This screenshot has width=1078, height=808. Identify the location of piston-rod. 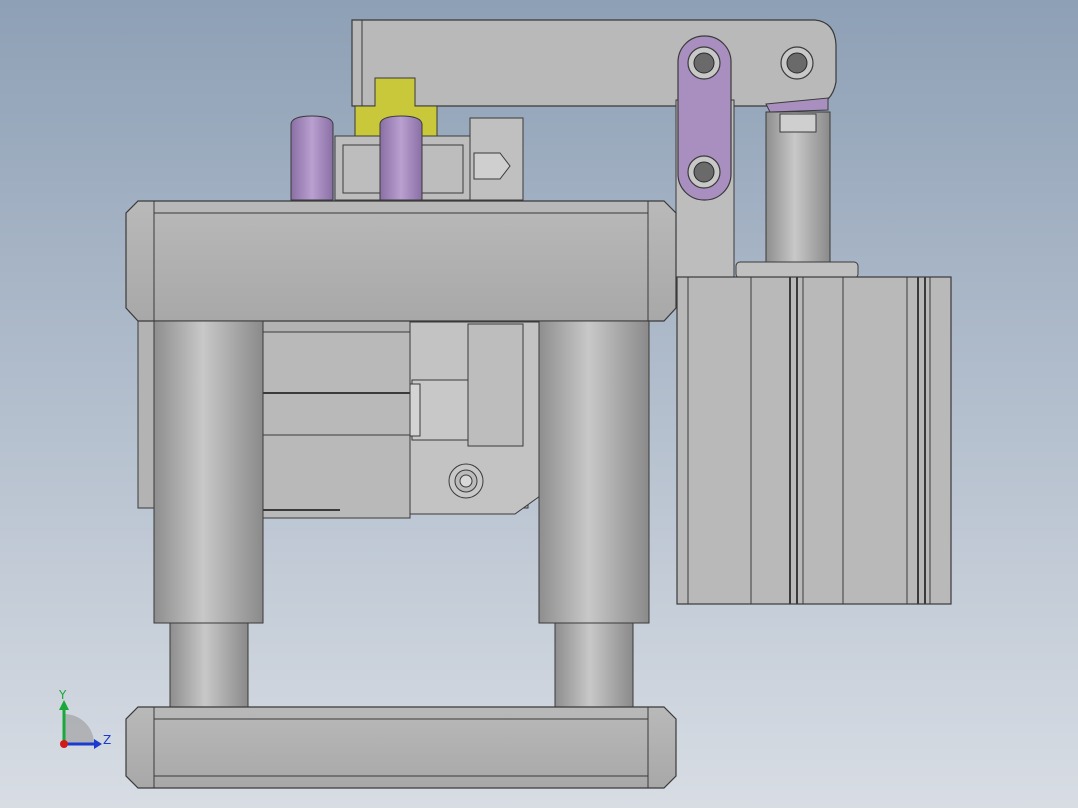
(798, 188).